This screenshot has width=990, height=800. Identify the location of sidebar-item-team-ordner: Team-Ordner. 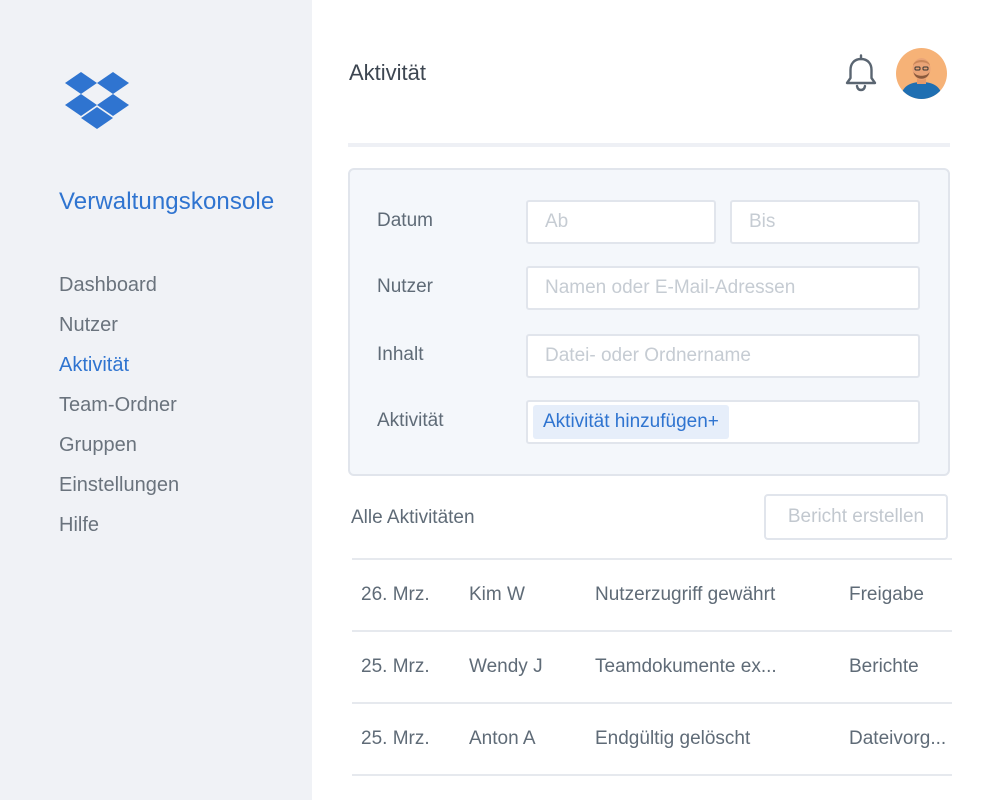
(119, 410).